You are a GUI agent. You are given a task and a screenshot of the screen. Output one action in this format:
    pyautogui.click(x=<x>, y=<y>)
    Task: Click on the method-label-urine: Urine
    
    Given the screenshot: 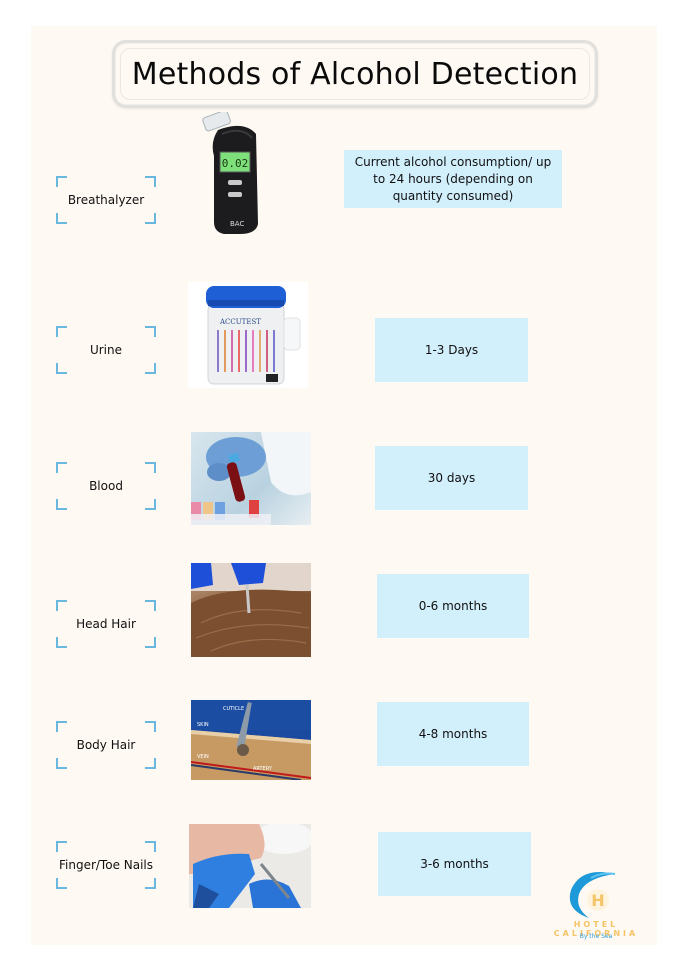 What is the action you would take?
    pyautogui.click(x=106, y=350)
    